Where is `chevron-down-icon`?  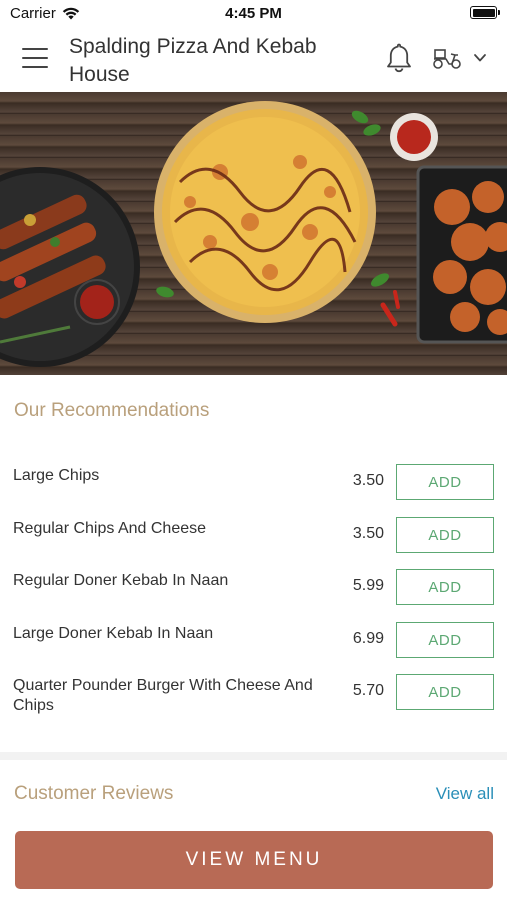 chevron-down-icon is located at coordinates (480, 58).